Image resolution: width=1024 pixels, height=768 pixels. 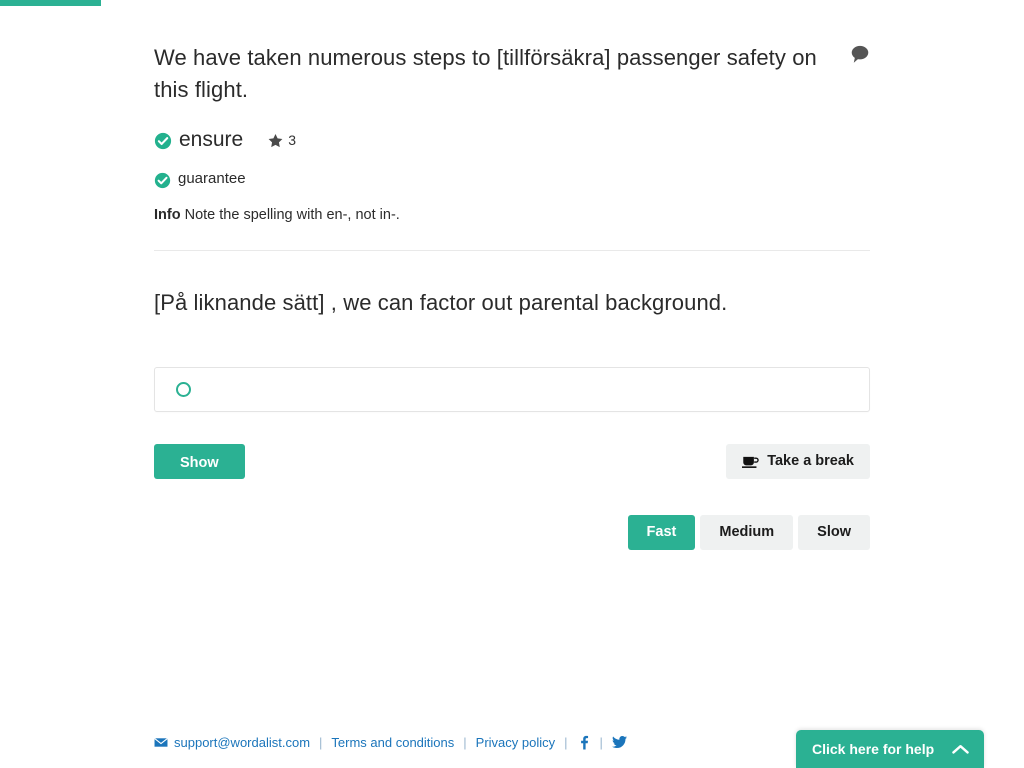 What do you see at coordinates (242, 742) in the screenshot?
I see `support-email-link: support@wordalist.com` at bounding box center [242, 742].